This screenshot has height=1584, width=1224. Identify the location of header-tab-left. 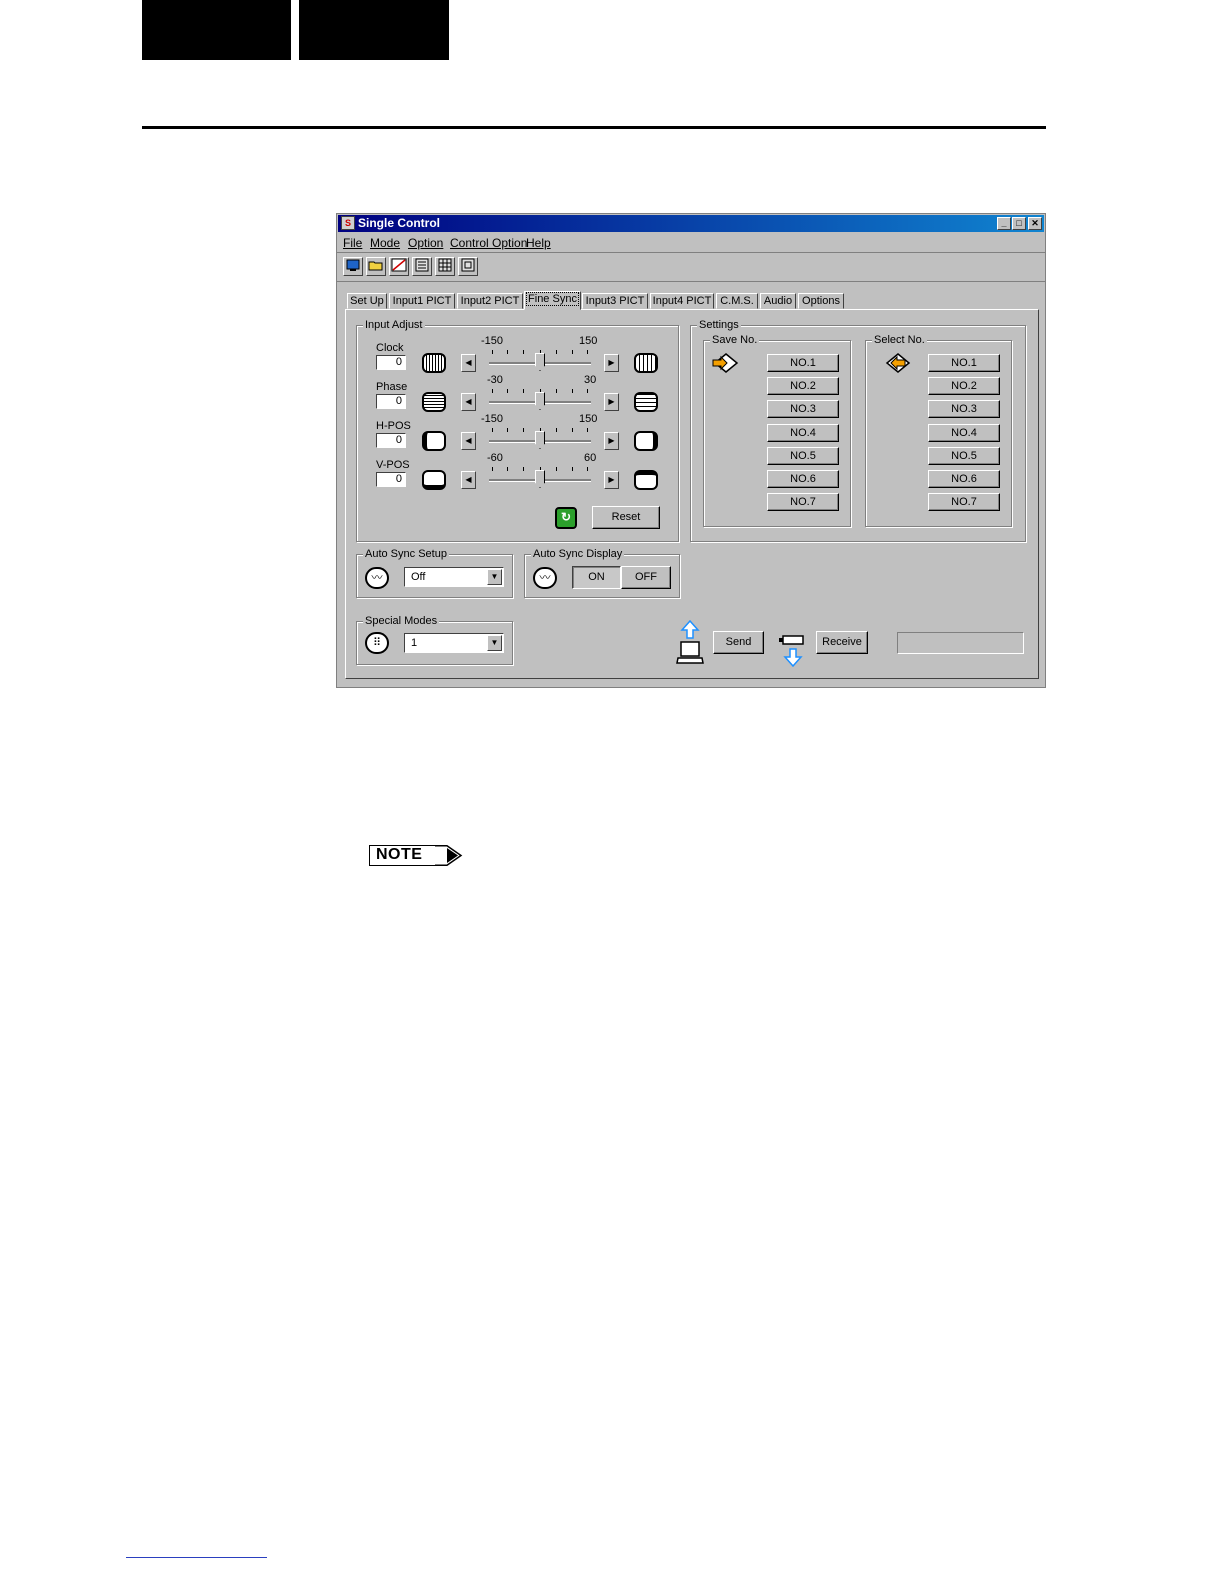
(216, 30).